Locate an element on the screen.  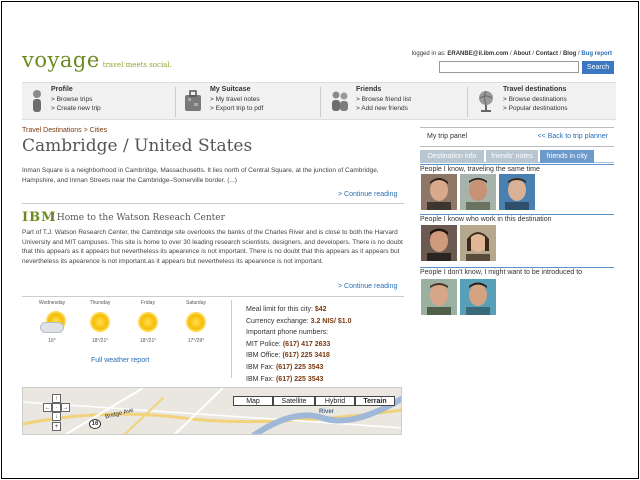
page-title: Cambridge / United States is located at coordinates (137, 146).